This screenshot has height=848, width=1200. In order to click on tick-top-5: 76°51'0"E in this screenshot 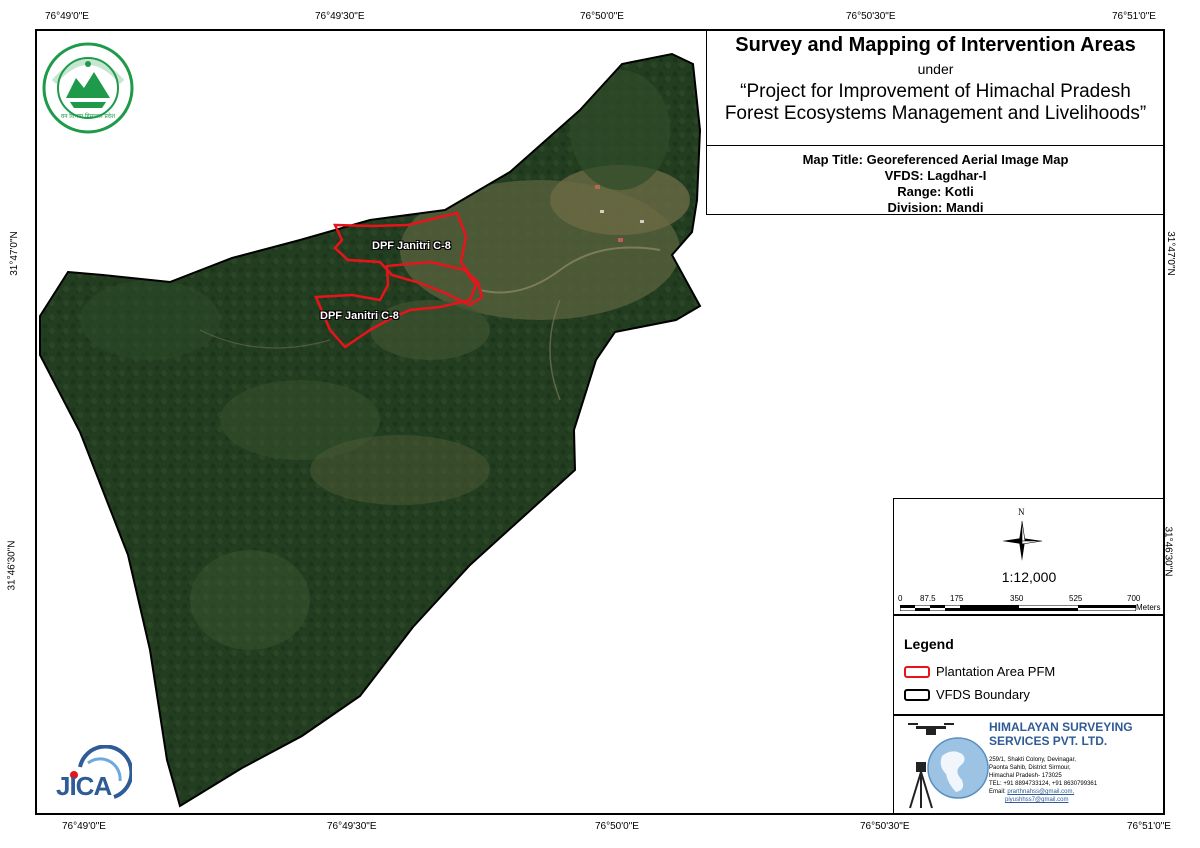, I will do `click(1134, 16)`.